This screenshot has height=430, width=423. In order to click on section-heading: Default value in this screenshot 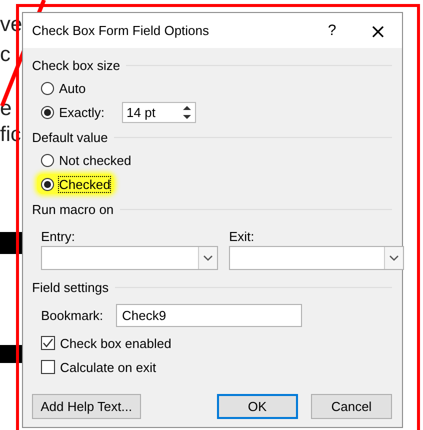, I will do `click(70, 137)`.